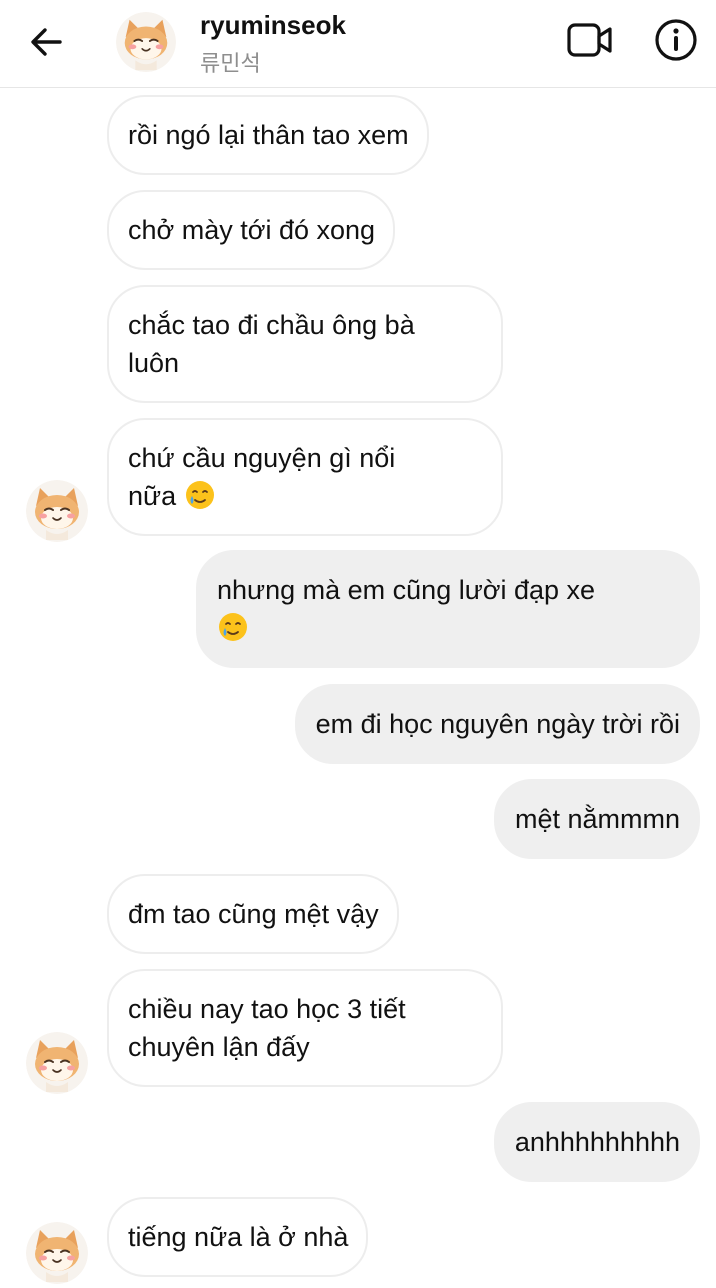 The width and height of the screenshot is (716, 1288). I want to click on message-text: anhhhhhhhhh, so click(597, 1142).